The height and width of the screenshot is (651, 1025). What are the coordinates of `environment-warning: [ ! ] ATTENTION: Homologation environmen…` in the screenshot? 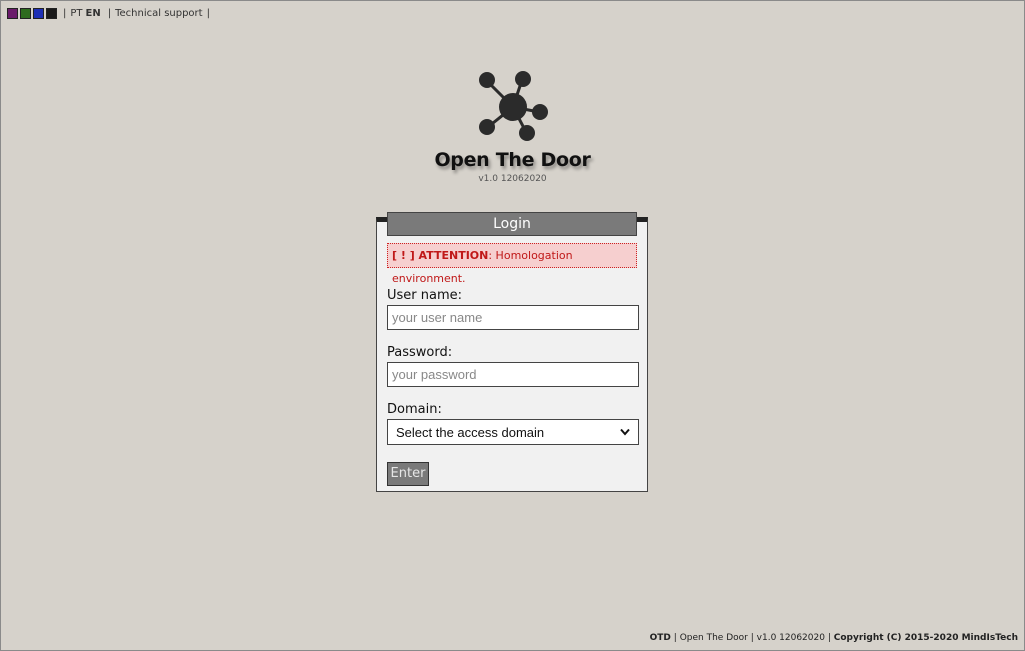 It's located at (512, 264).